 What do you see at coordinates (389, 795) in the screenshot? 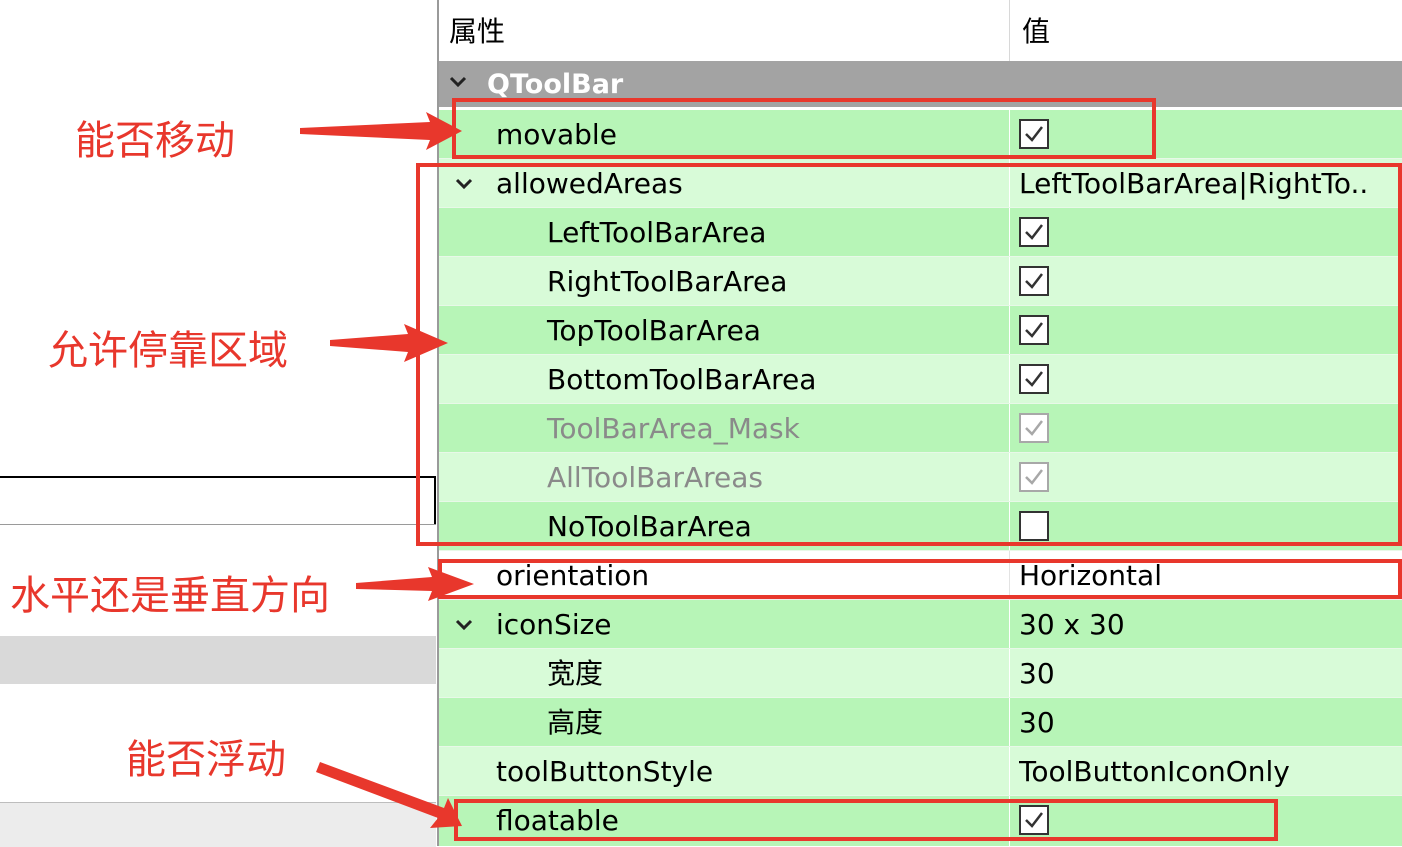
I see `arrow-floatable` at bounding box center [389, 795].